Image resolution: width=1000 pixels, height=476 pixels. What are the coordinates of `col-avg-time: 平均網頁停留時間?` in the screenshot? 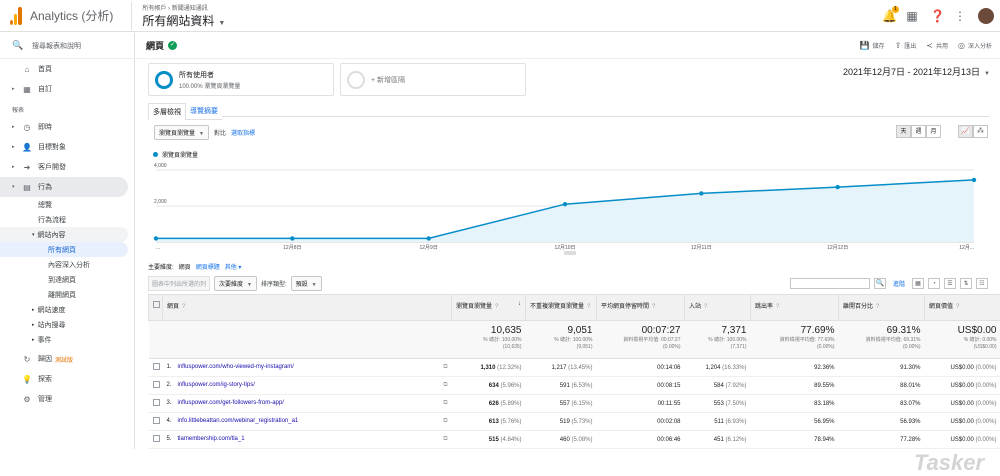 It's located at (641, 308).